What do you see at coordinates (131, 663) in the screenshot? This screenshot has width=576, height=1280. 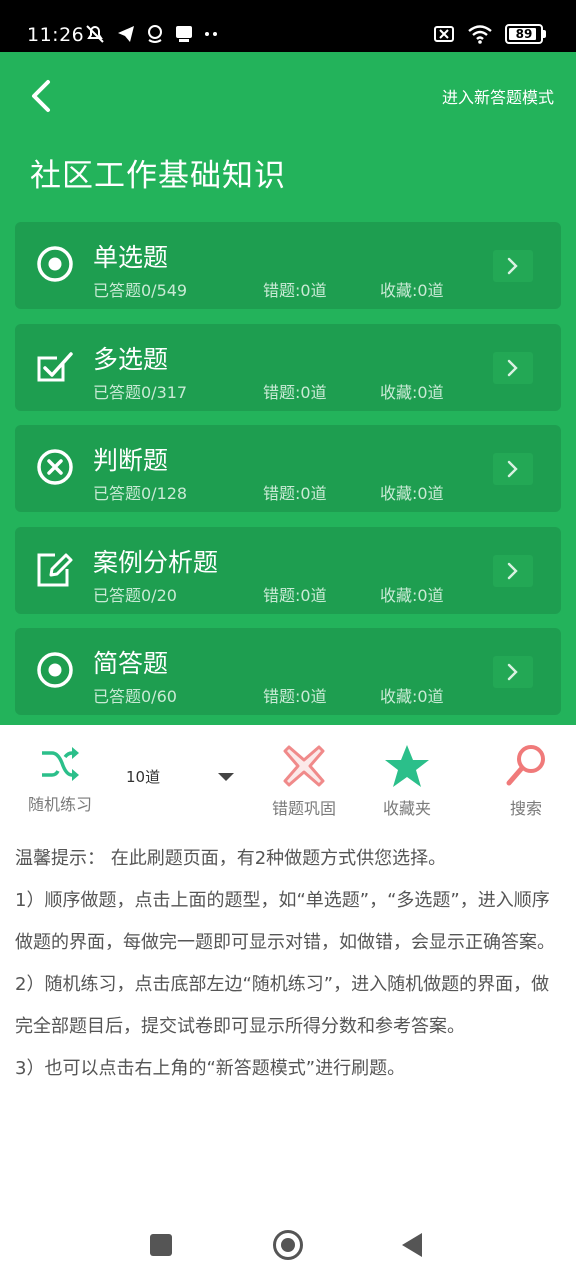 I see `category-title: 简答题` at bounding box center [131, 663].